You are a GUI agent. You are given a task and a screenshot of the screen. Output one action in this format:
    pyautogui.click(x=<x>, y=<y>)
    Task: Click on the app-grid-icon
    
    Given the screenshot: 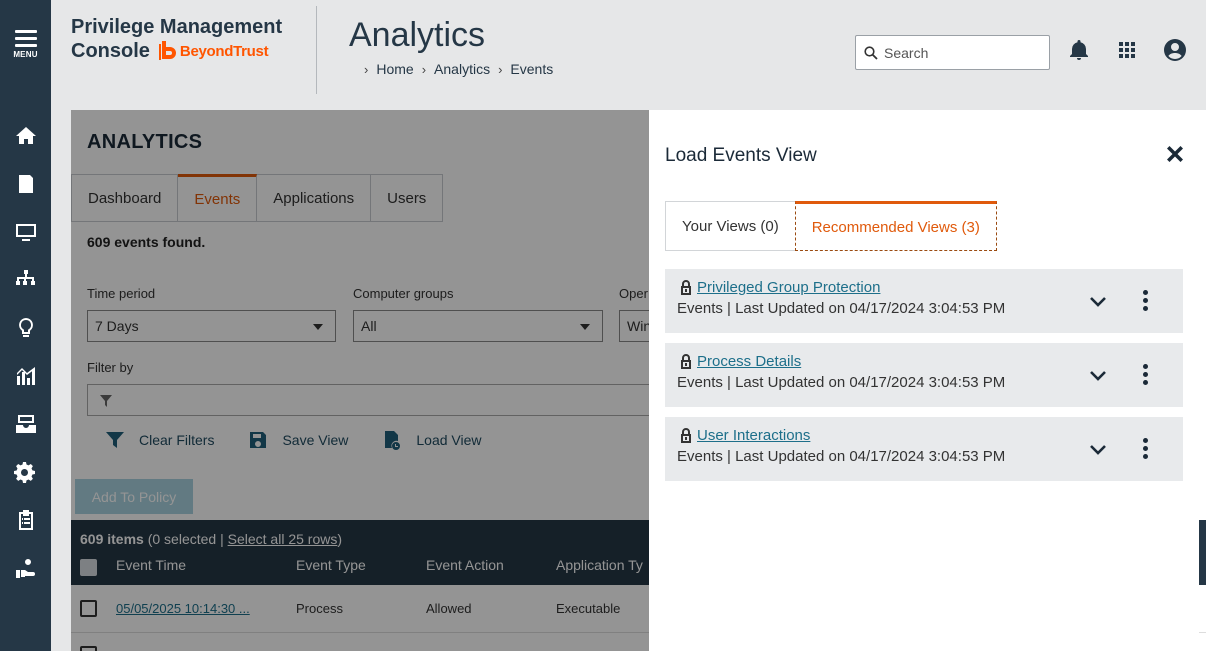 What is the action you would take?
    pyautogui.click(x=1127, y=50)
    